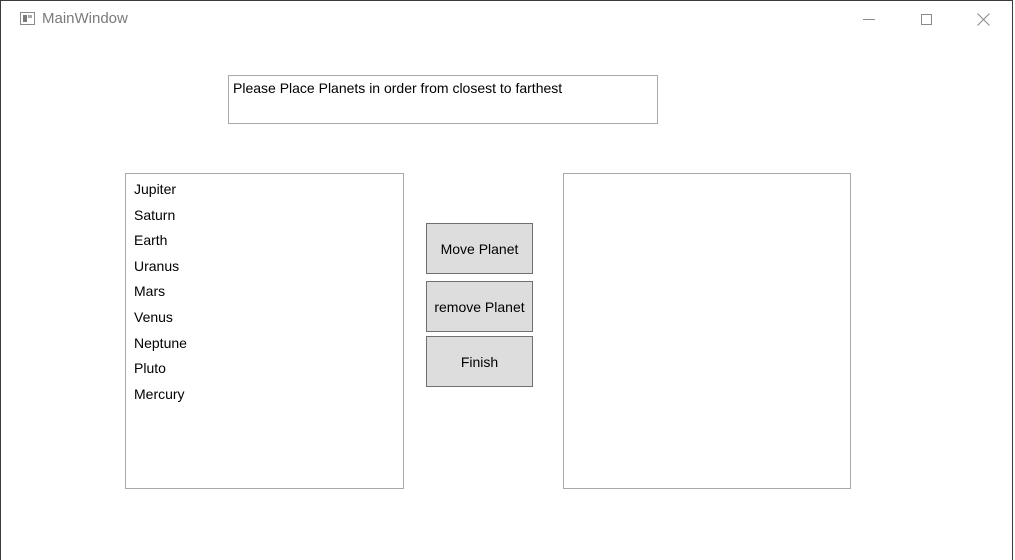 The image size is (1015, 560). I want to click on list-item: Venus, so click(268, 321).